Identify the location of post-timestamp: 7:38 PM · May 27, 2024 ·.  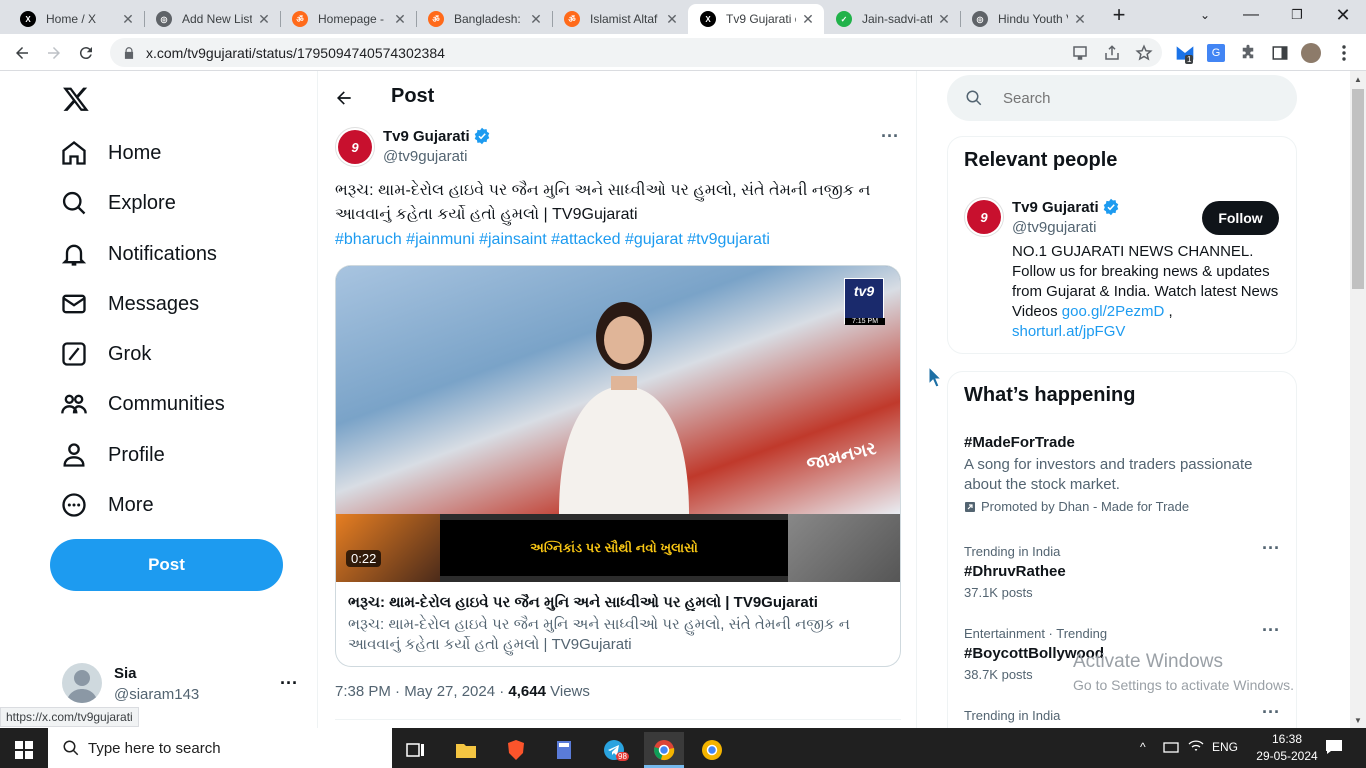
(421, 691).